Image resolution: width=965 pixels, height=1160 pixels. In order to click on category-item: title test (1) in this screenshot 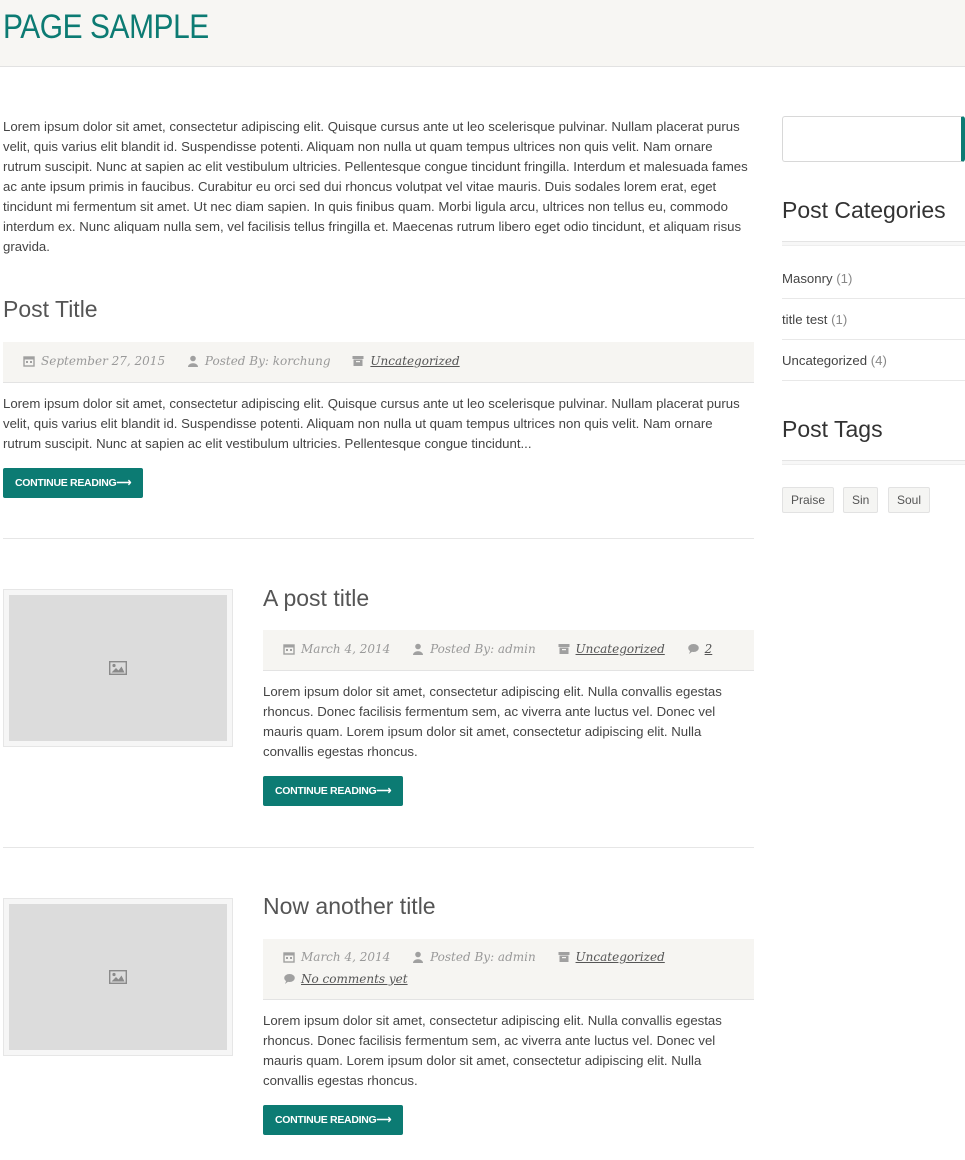, I will do `click(873, 319)`.